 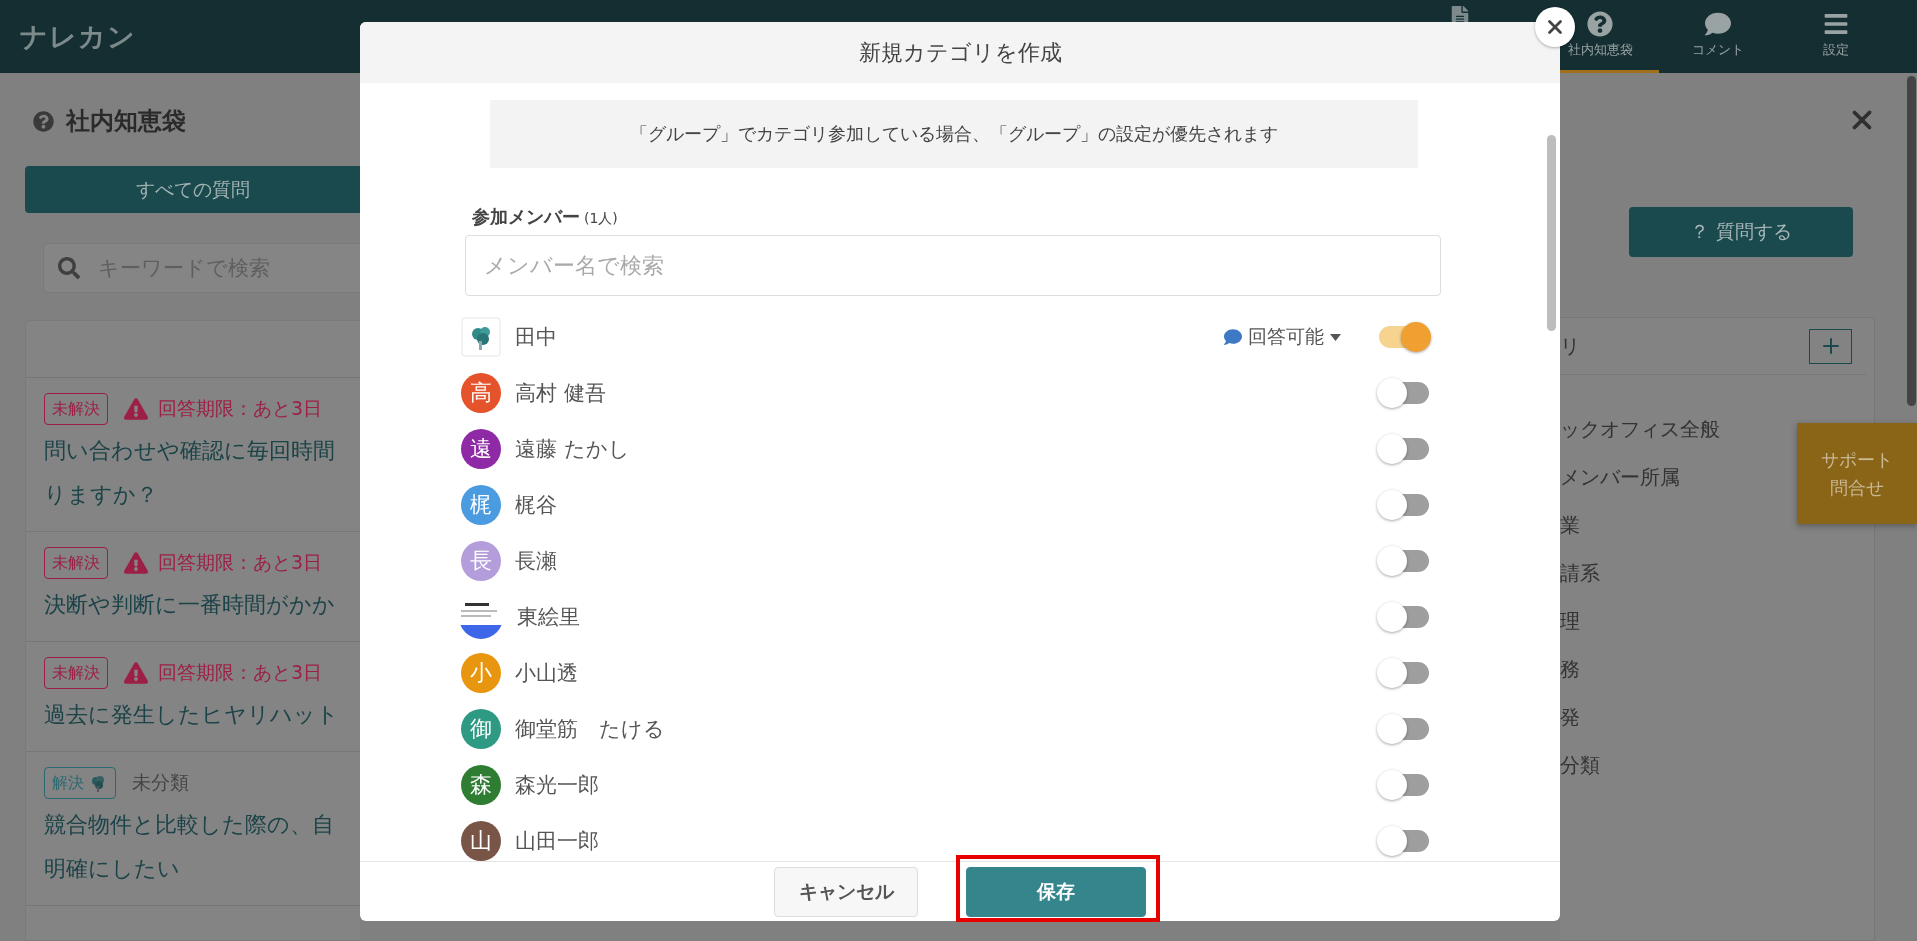 What do you see at coordinates (1741, 232) in the screenshot?
I see `ask-question-button: ？ 質問する` at bounding box center [1741, 232].